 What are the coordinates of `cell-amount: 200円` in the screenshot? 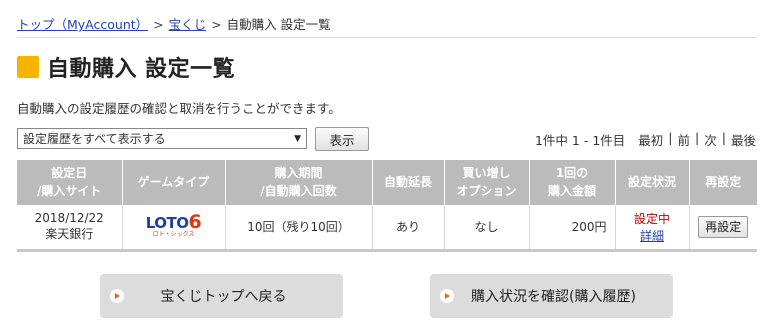 It's located at (572, 228).